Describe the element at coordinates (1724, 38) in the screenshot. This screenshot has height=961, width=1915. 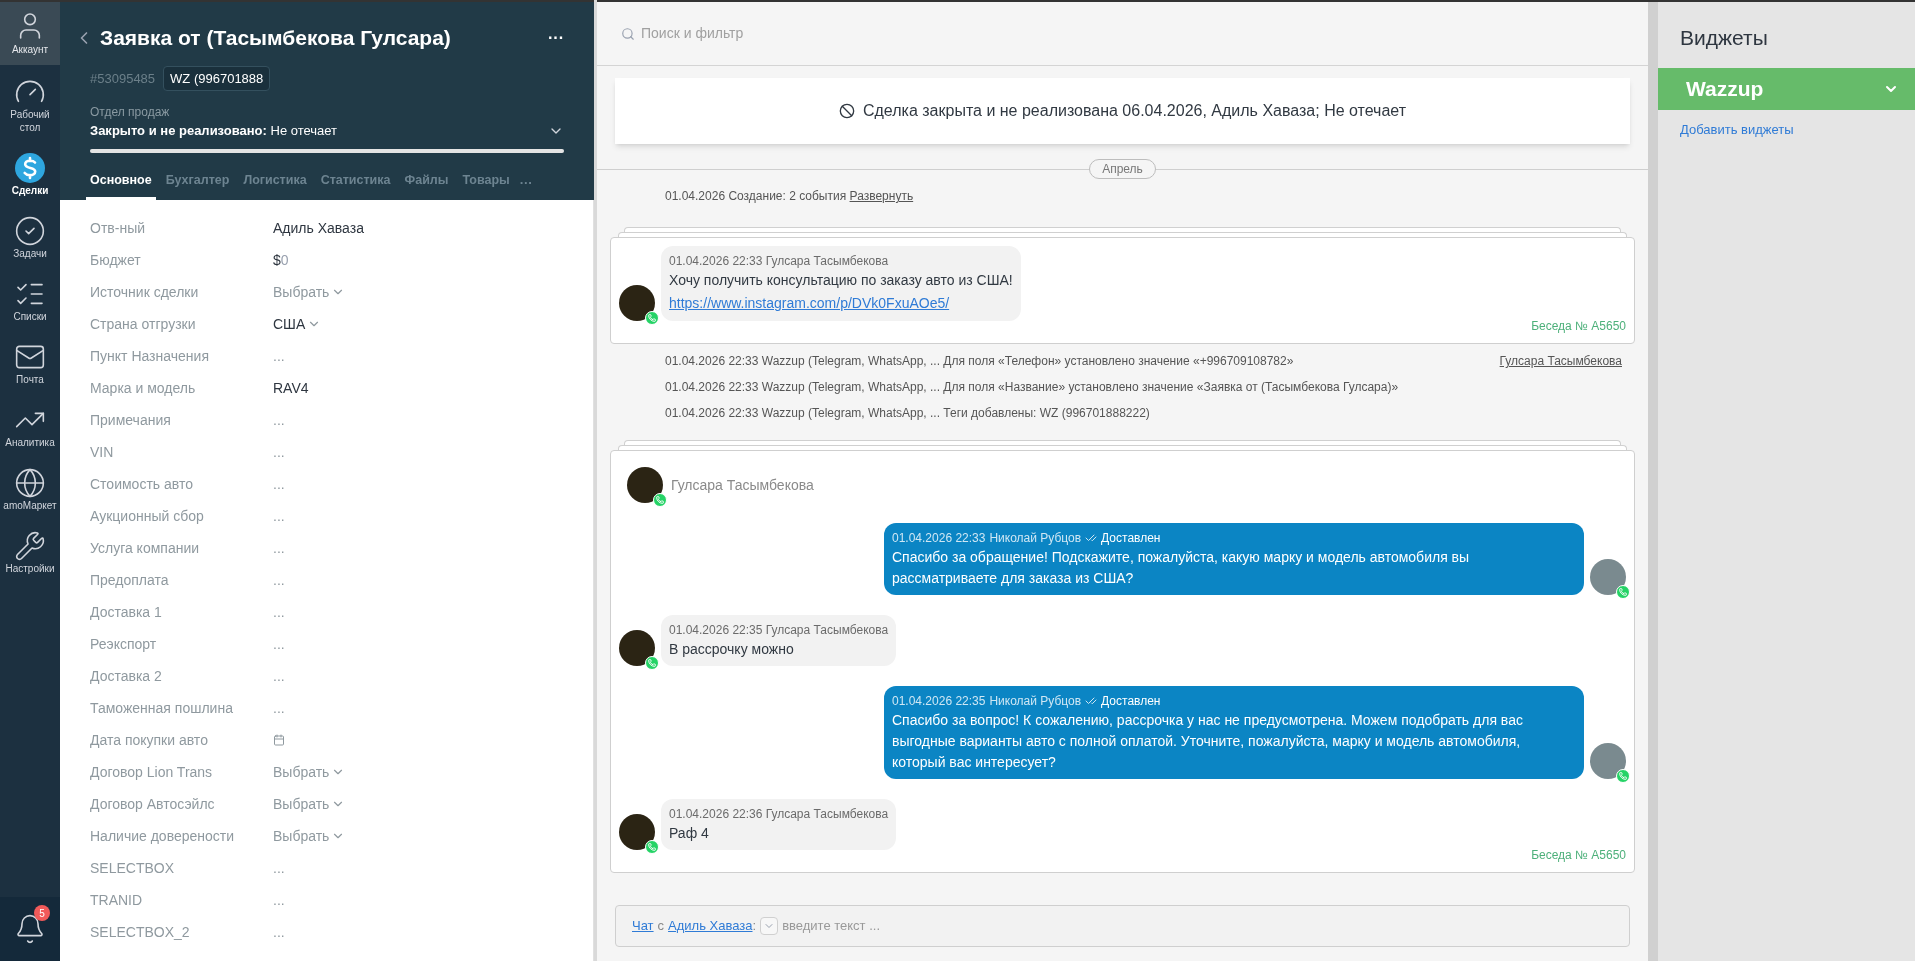
I see `widgets-title: Виджеты` at that location.